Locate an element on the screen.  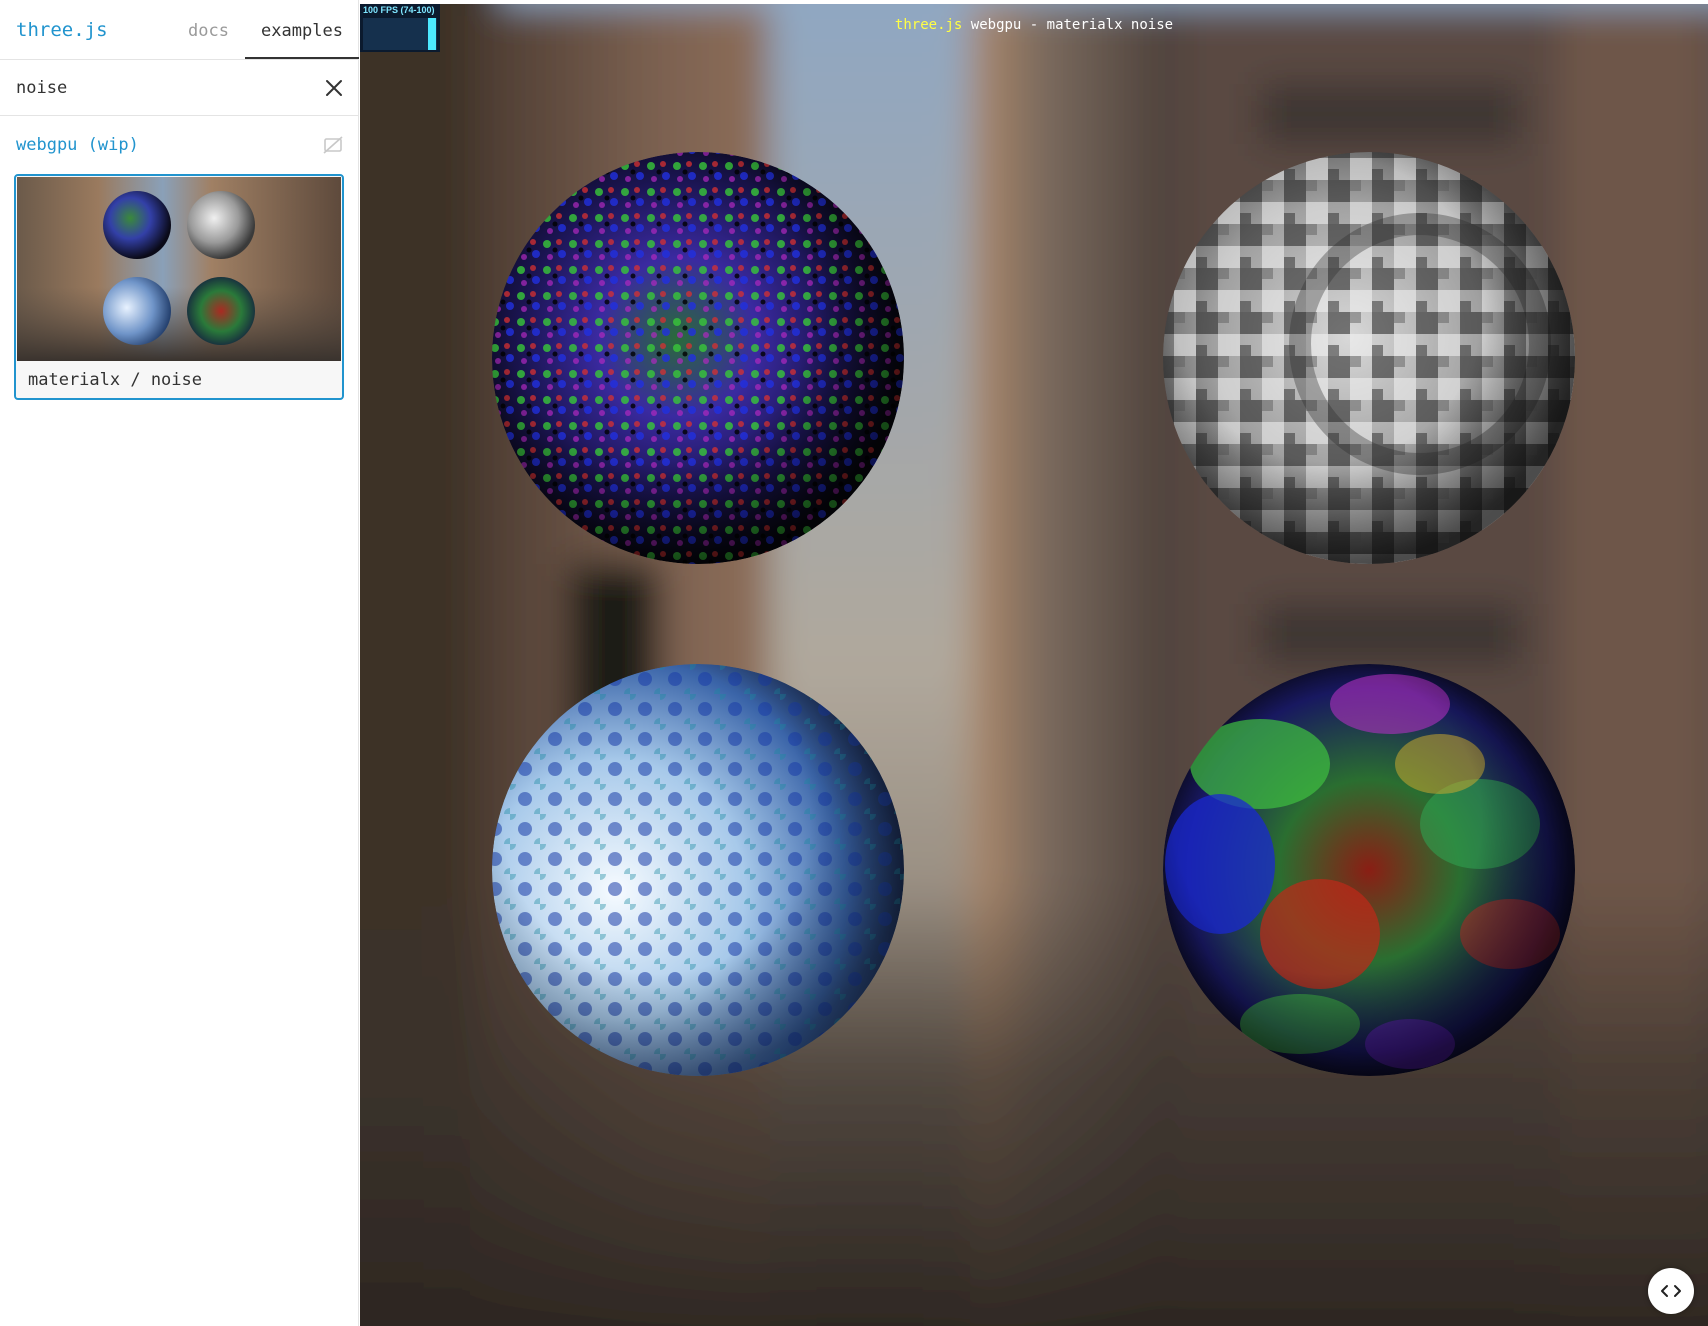
info-text: webgpu - materialx noise is located at coordinates (1068, 25).